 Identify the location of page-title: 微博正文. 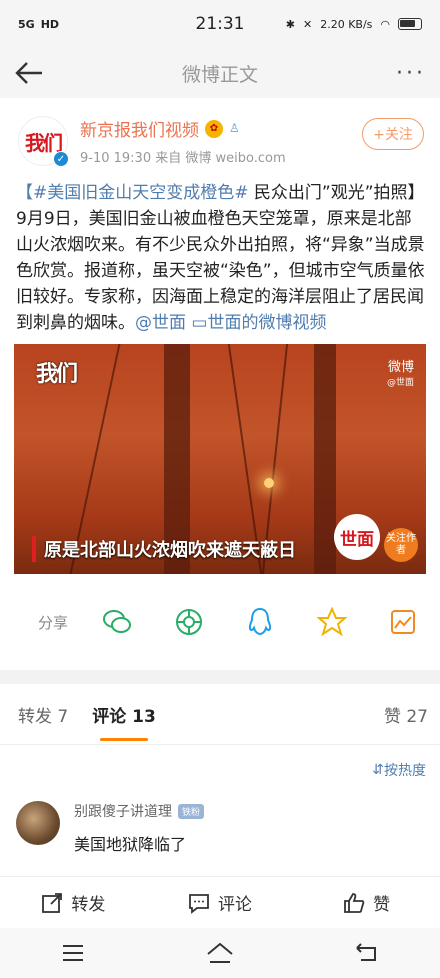
(220, 74).